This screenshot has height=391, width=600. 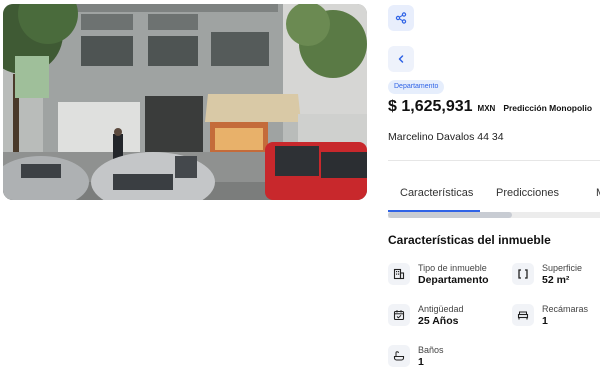 I want to click on feature-value: 25 Años, so click(x=438, y=321).